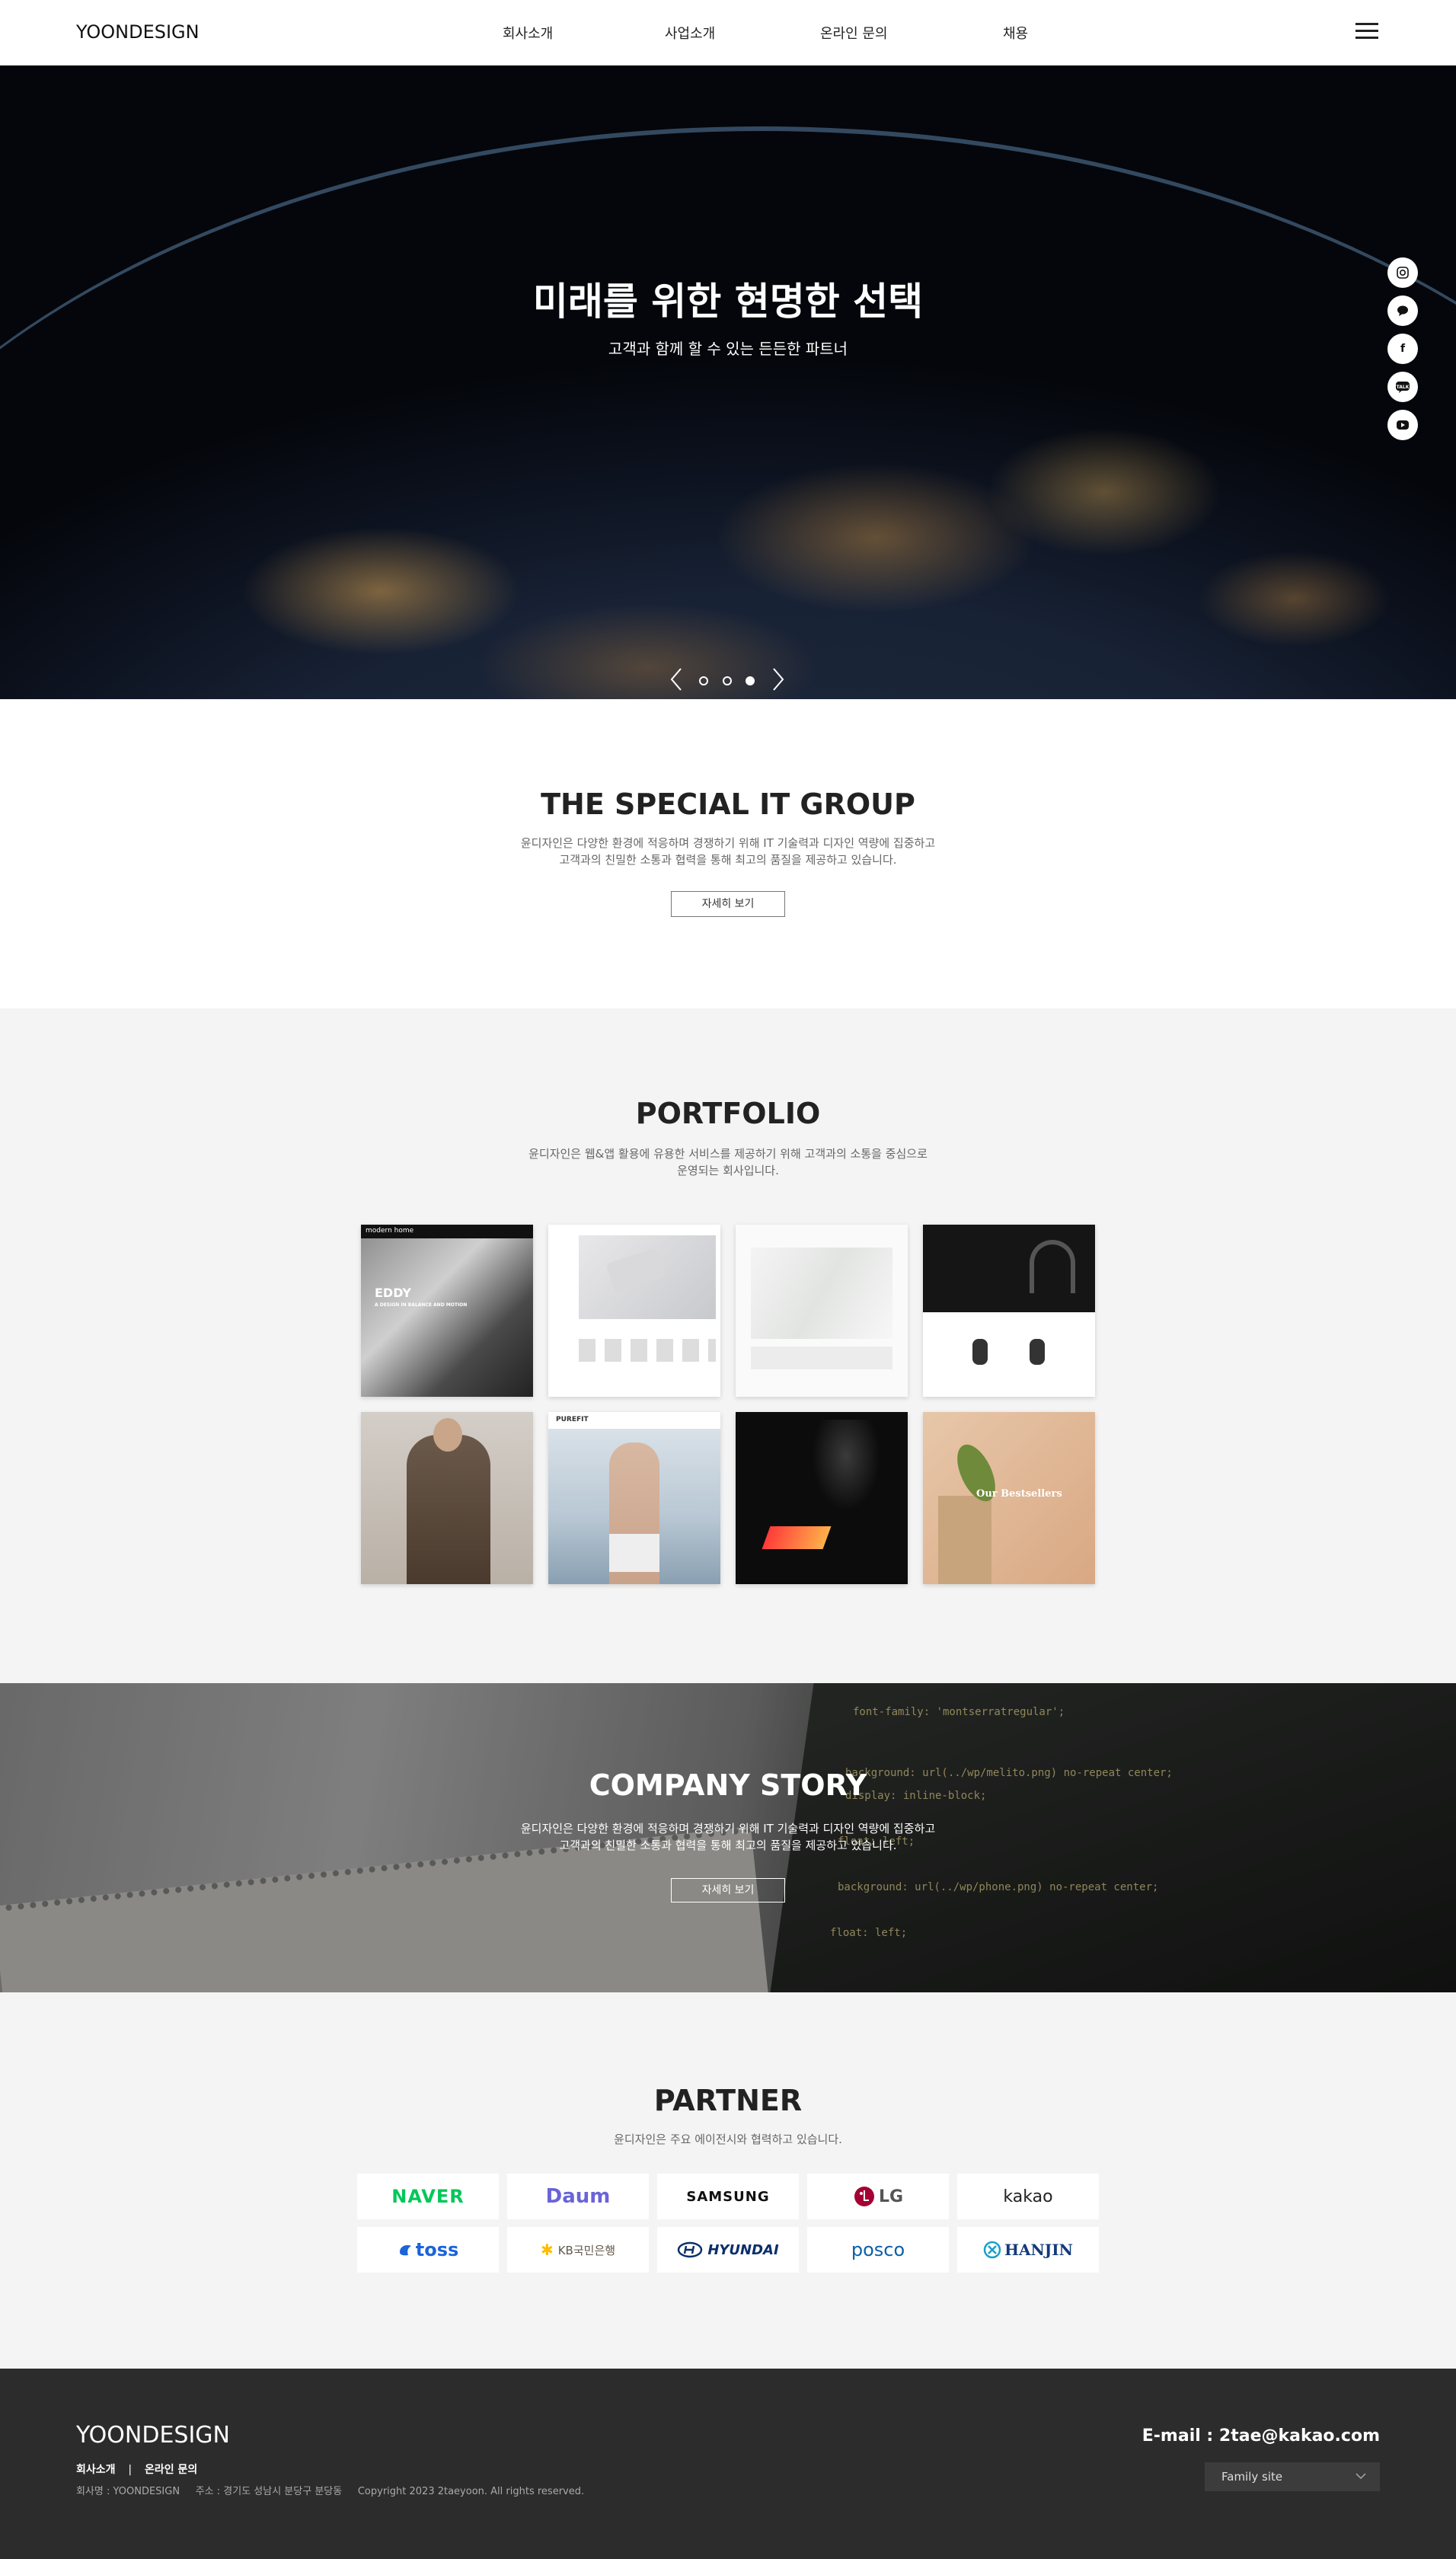  Describe the element at coordinates (1402, 311) in the screenshot. I see `chat-bubble-icon` at that location.